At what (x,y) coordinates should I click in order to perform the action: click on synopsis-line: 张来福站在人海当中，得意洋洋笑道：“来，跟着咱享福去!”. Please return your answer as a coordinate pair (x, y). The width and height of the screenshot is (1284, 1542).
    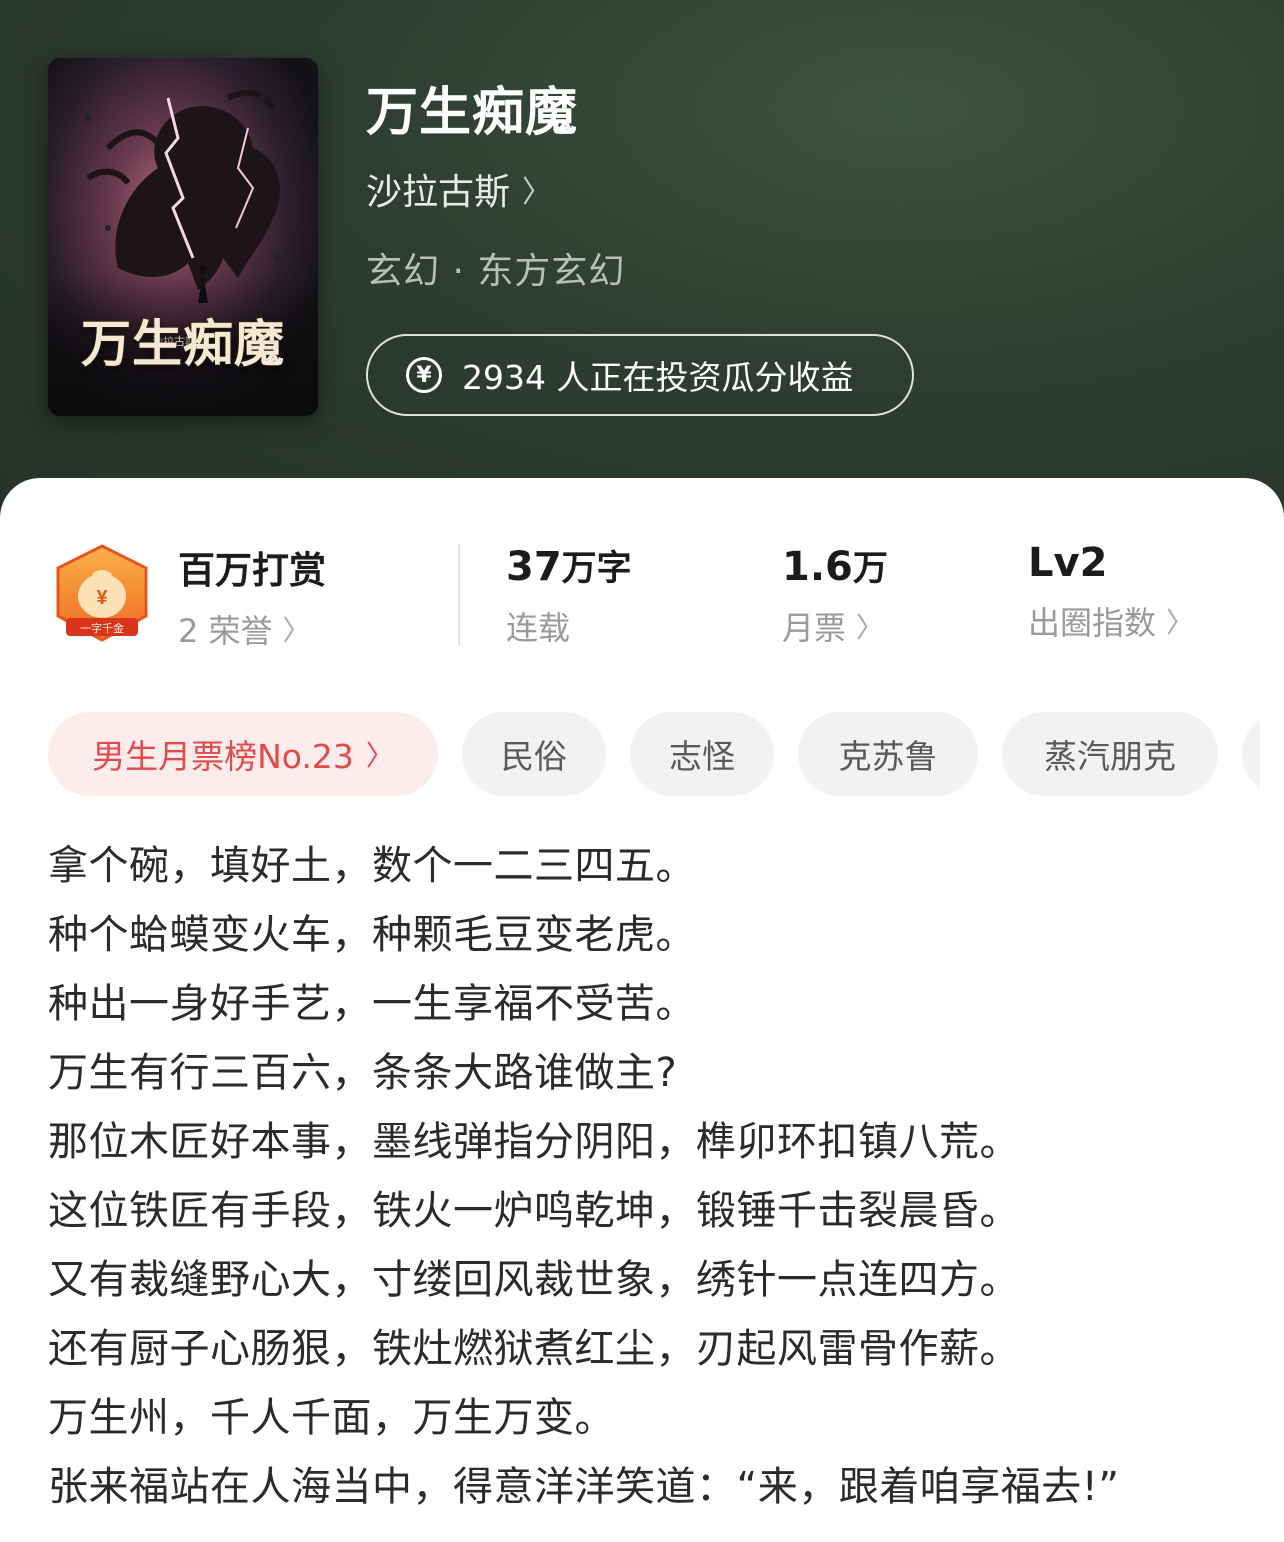
    Looking at the image, I should click on (584, 1487).